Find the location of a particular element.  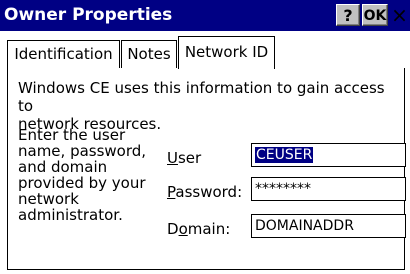

domain-label-pre: D is located at coordinates (173, 229).